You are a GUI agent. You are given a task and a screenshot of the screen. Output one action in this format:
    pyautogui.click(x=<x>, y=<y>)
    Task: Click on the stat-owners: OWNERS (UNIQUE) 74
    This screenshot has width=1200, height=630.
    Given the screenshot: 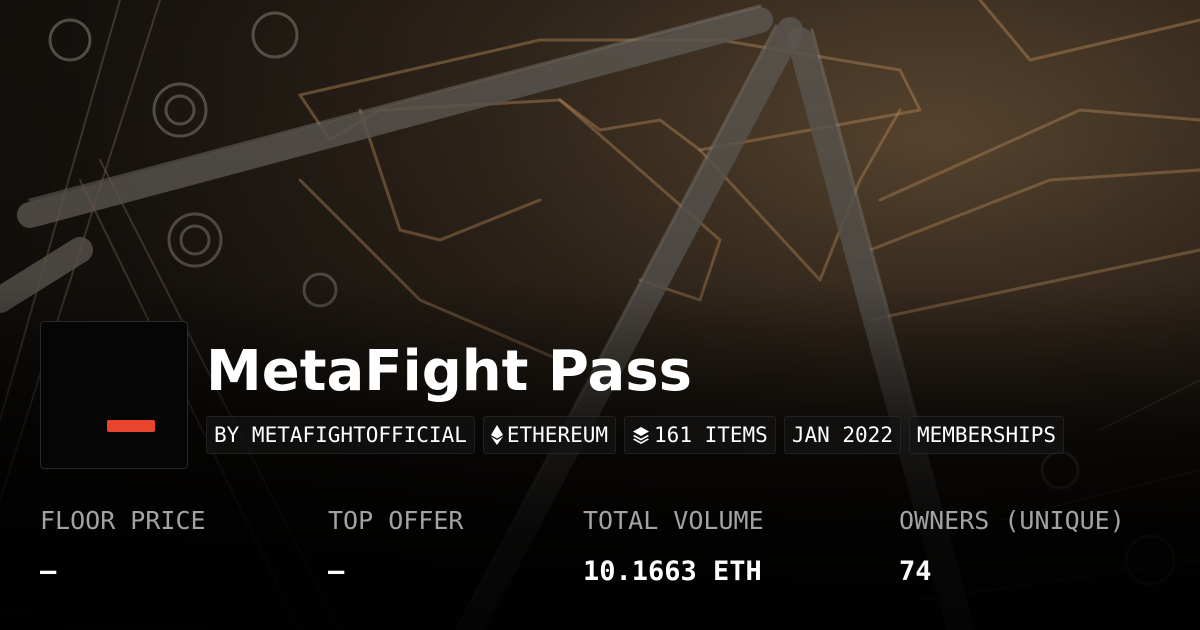 What is the action you would take?
    pyautogui.click(x=1012, y=547)
    